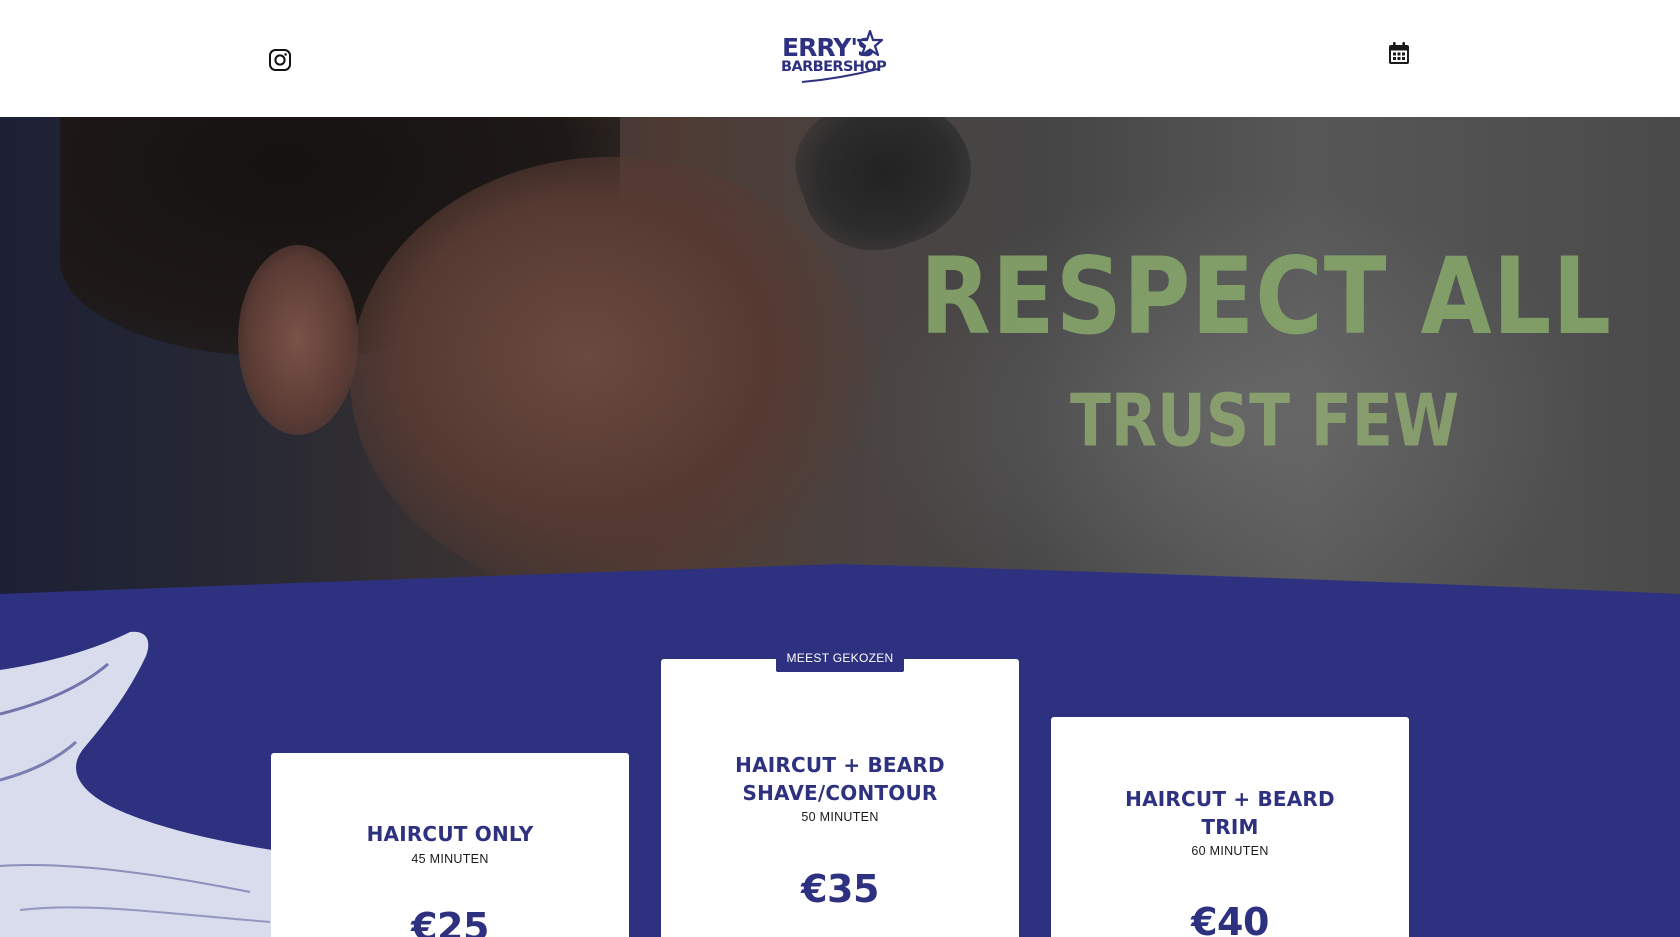 The image size is (1680, 937). What do you see at coordinates (840, 659) in the screenshot?
I see `most-chosen-badge: MEEST GEKOZEN` at bounding box center [840, 659].